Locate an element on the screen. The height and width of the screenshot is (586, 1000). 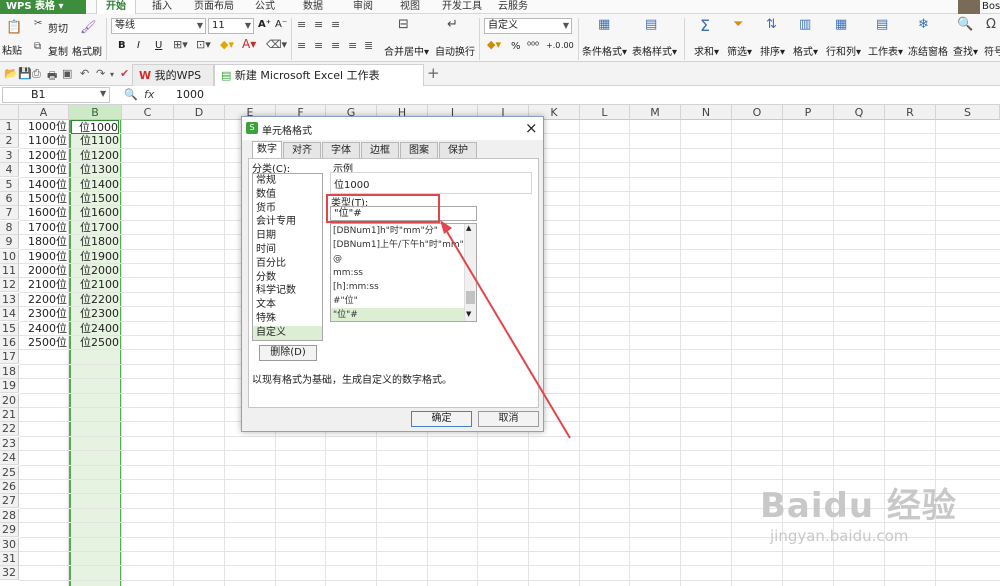
annotation-arrow-head is located at coordinates (446, 227).